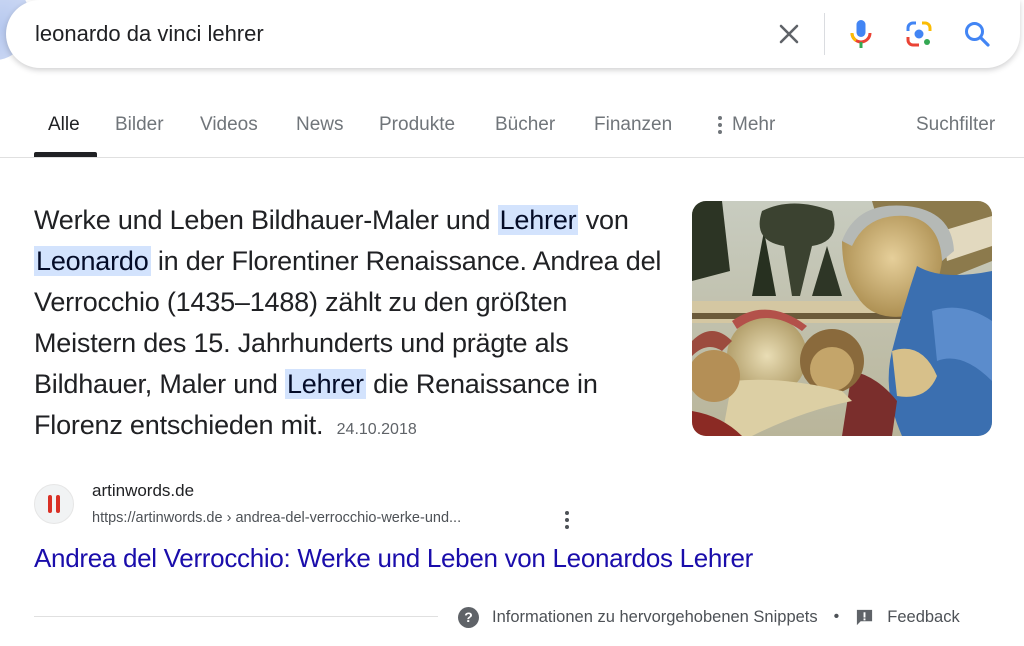  I want to click on snippet-segment: Werke und Leben Bildhauer-Maler und, so click(266, 220).